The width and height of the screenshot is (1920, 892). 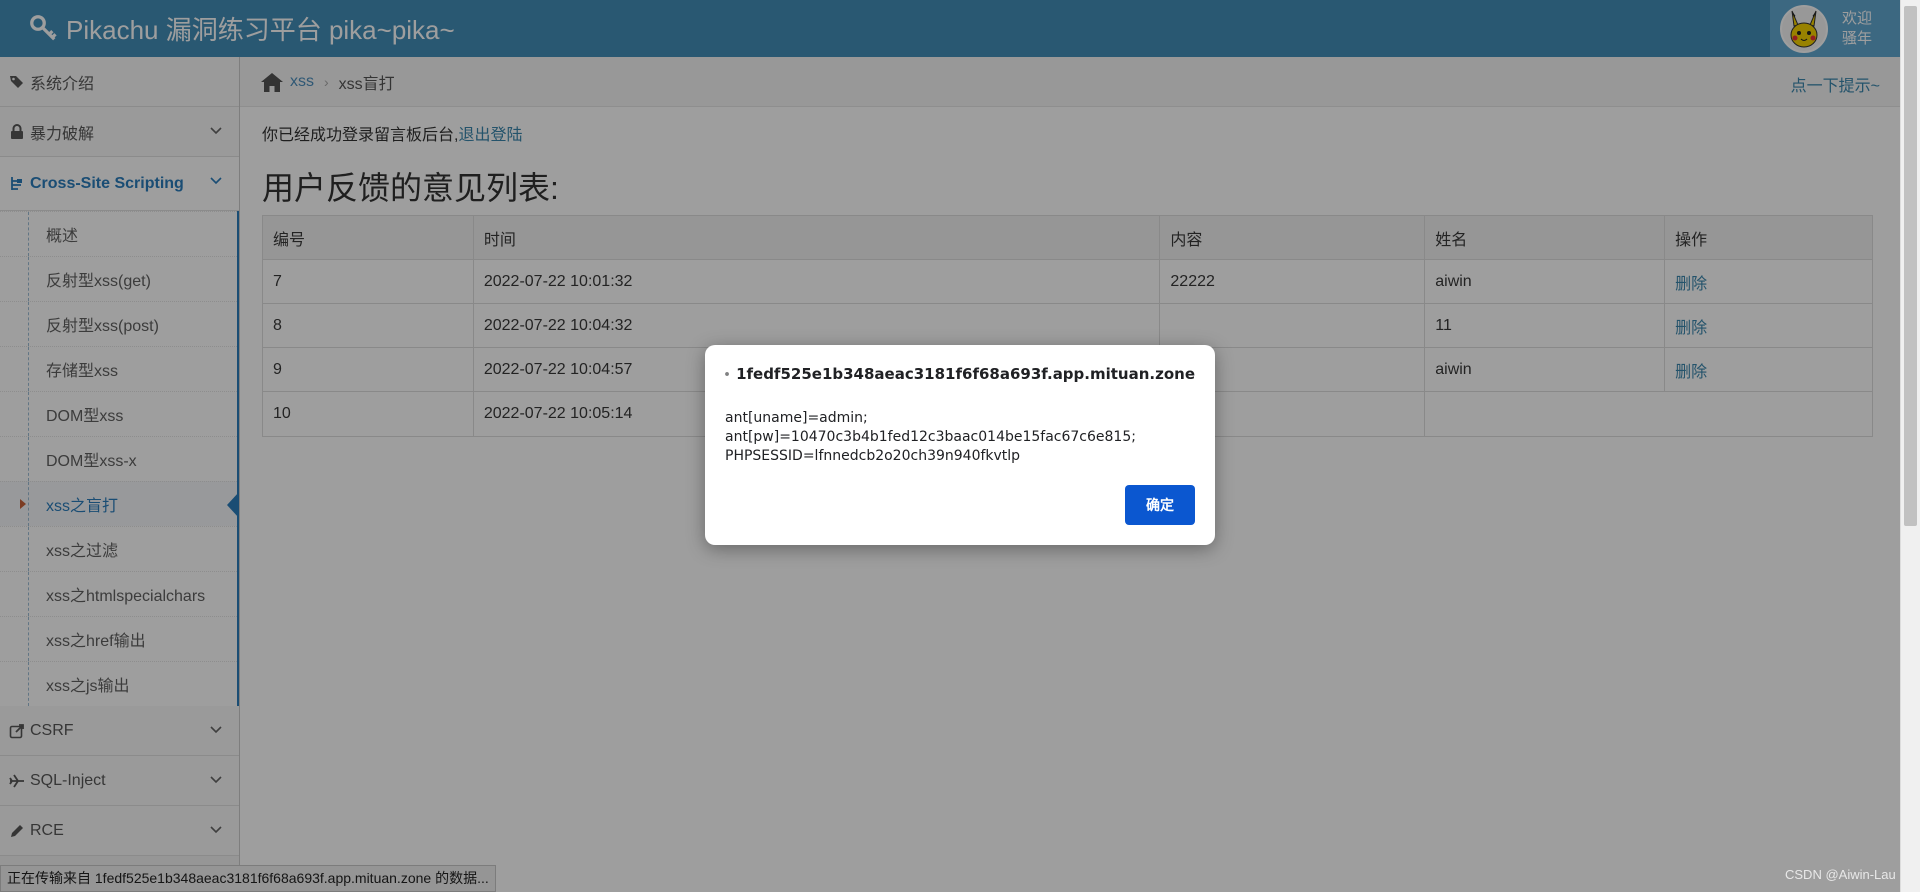 What do you see at coordinates (1160, 505) in the screenshot?
I see `ok-button: 确定` at bounding box center [1160, 505].